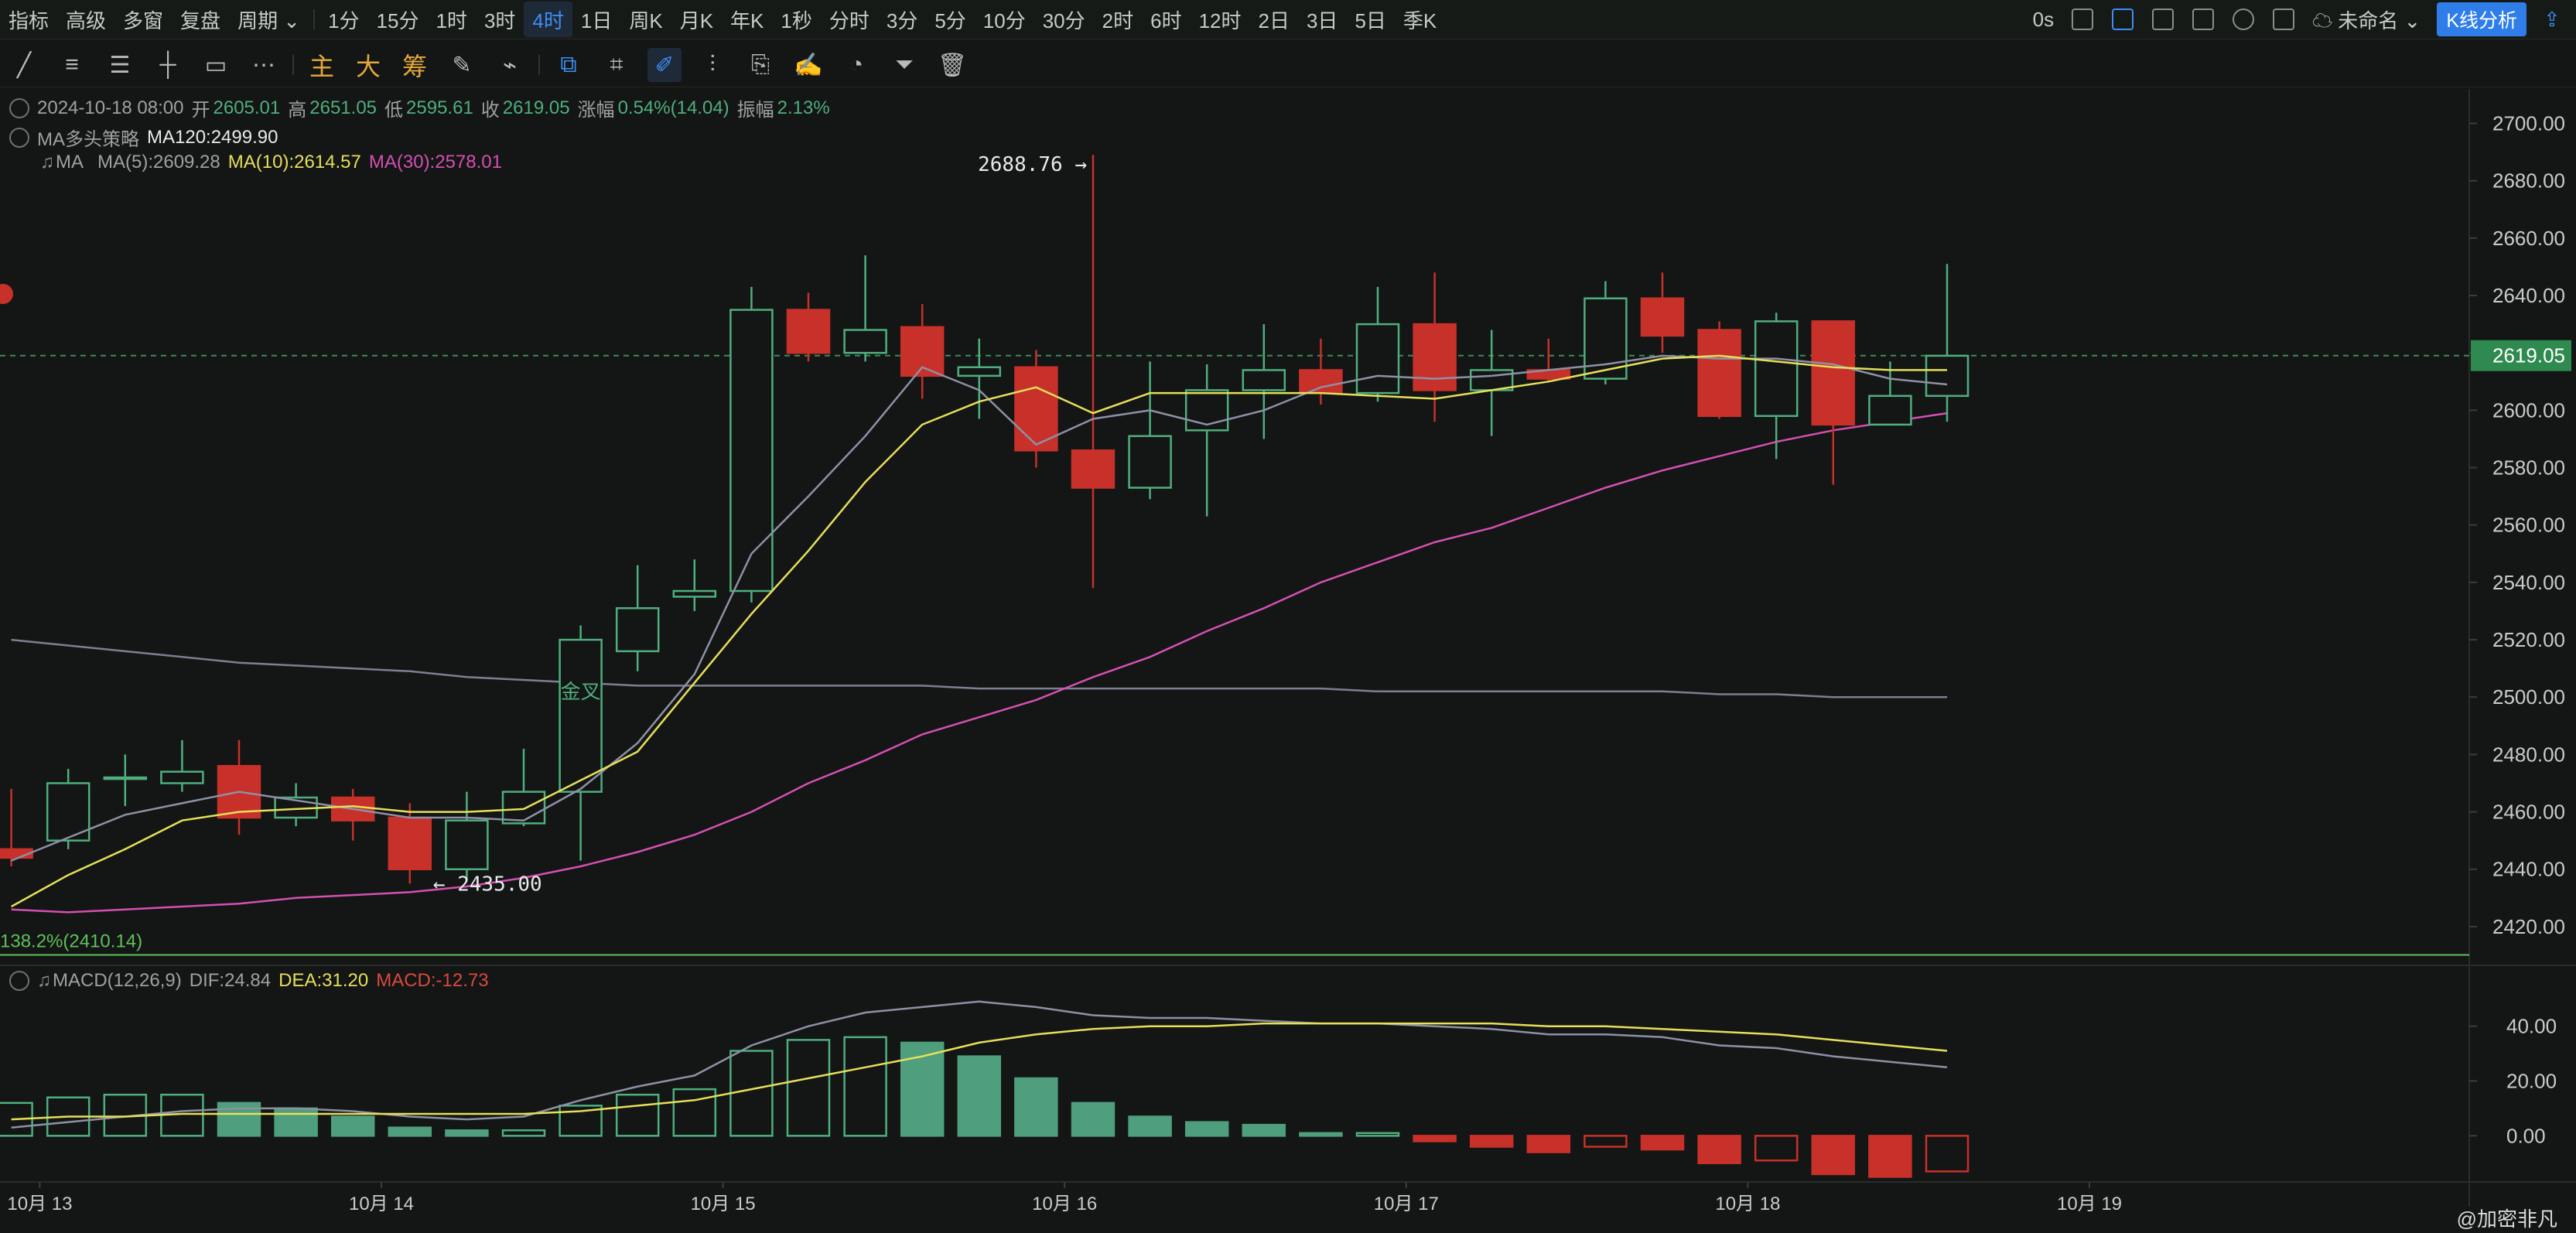  I want to click on alert-dot-icon, so click(6, 294).